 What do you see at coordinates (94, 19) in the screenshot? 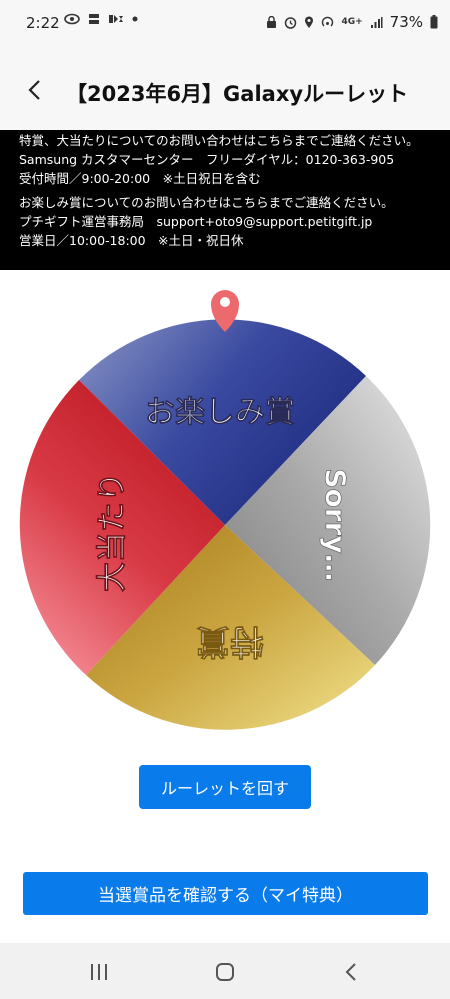
I see `storage-icon` at bounding box center [94, 19].